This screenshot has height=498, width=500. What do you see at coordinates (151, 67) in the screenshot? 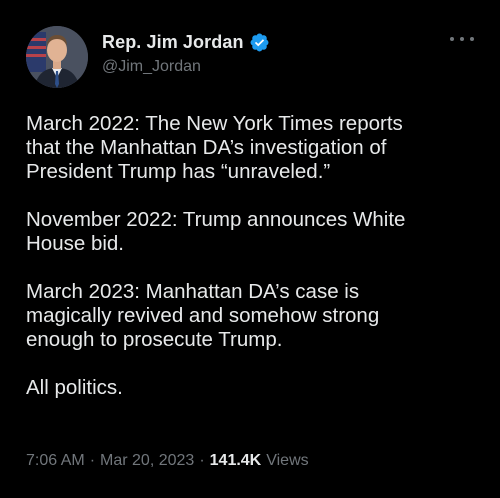
I see `author-handle: @Jim_Jordan` at bounding box center [151, 67].